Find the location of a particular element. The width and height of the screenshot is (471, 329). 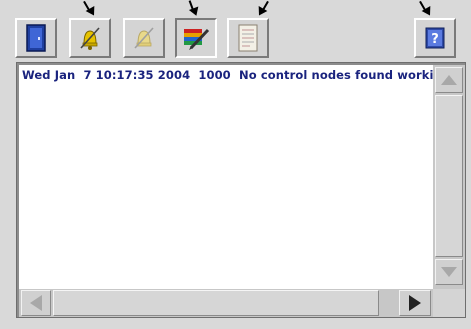

scroll-left-button is located at coordinates (36, 303).